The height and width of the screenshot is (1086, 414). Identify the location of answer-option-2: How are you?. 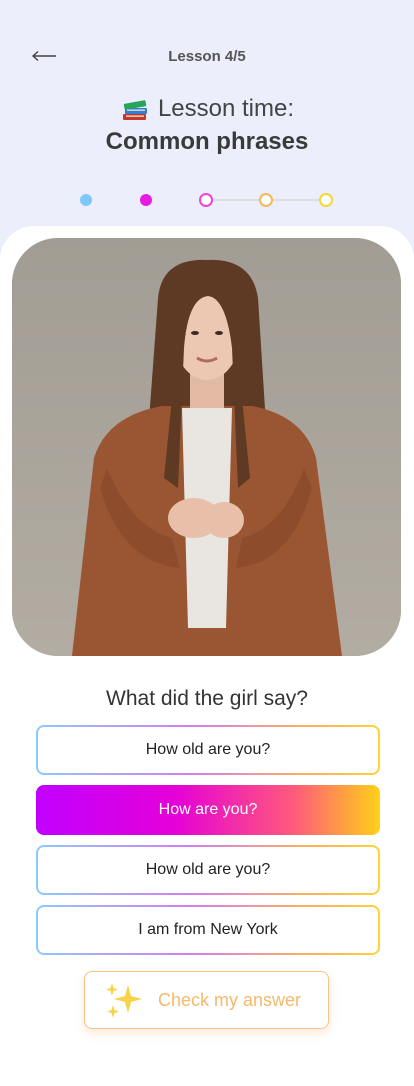
(208, 810).